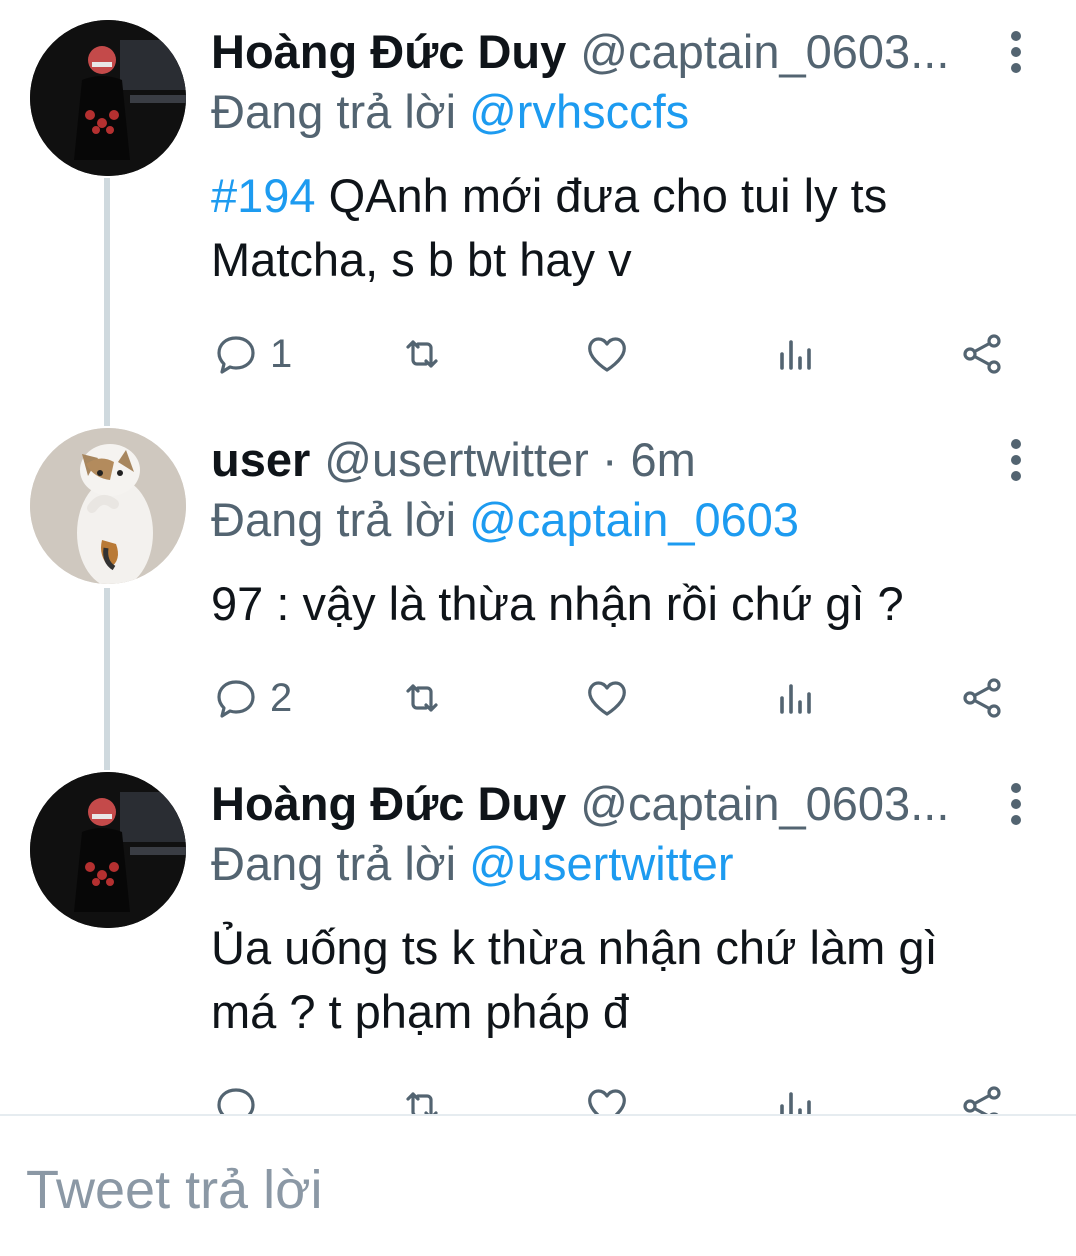 This screenshot has width=1076, height=1256. What do you see at coordinates (476, 1190) in the screenshot?
I see `reply-input` at bounding box center [476, 1190].